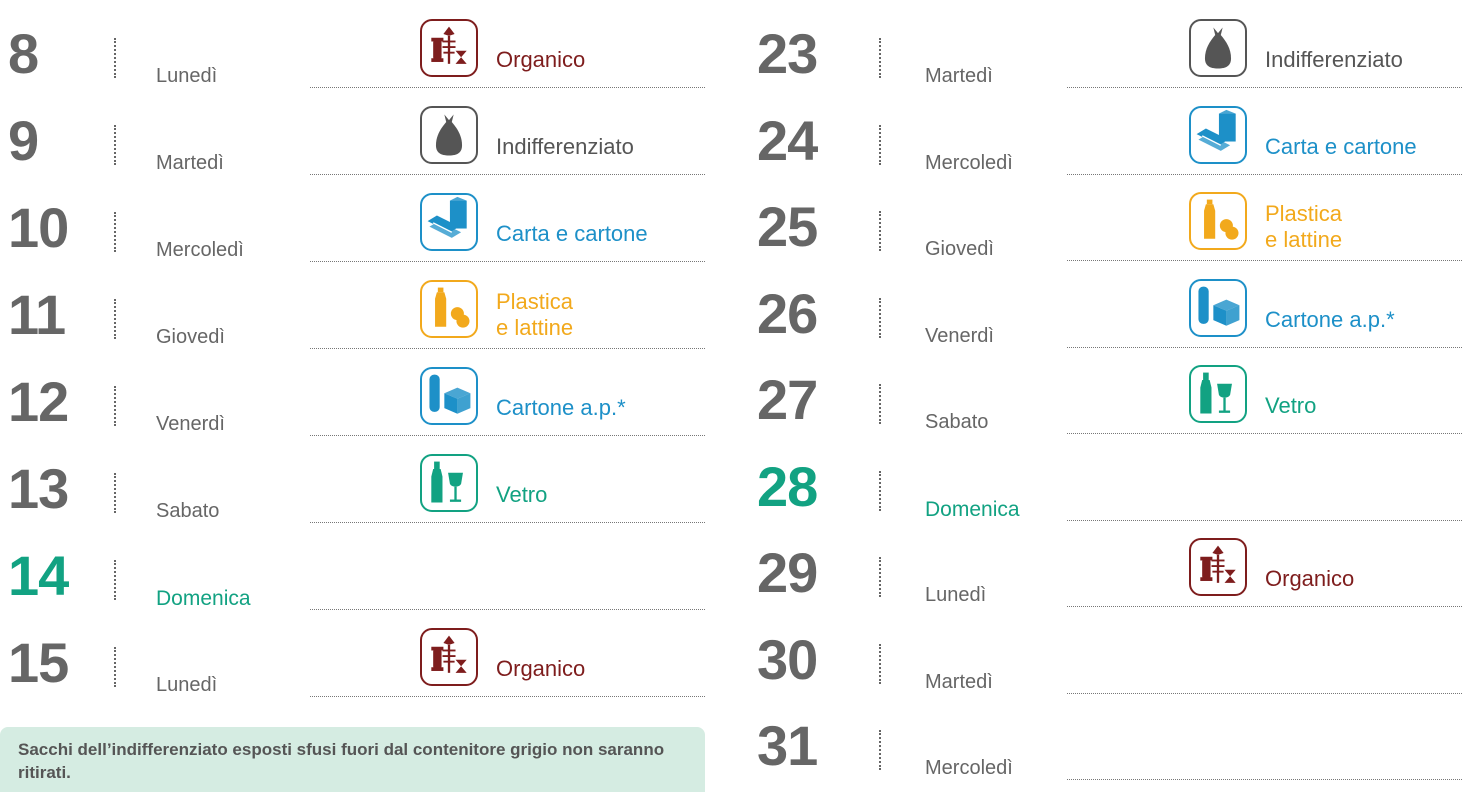 The image size is (1462, 792). Describe the element at coordinates (352, 227) in the screenshot. I see `calendar-row: 10 Mercoledì Carta e cartone` at that location.